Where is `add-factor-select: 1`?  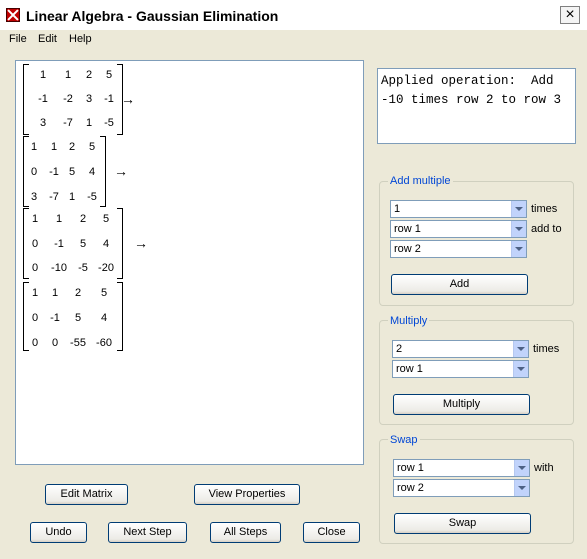 add-factor-select: 1 is located at coordinates (458, 209).